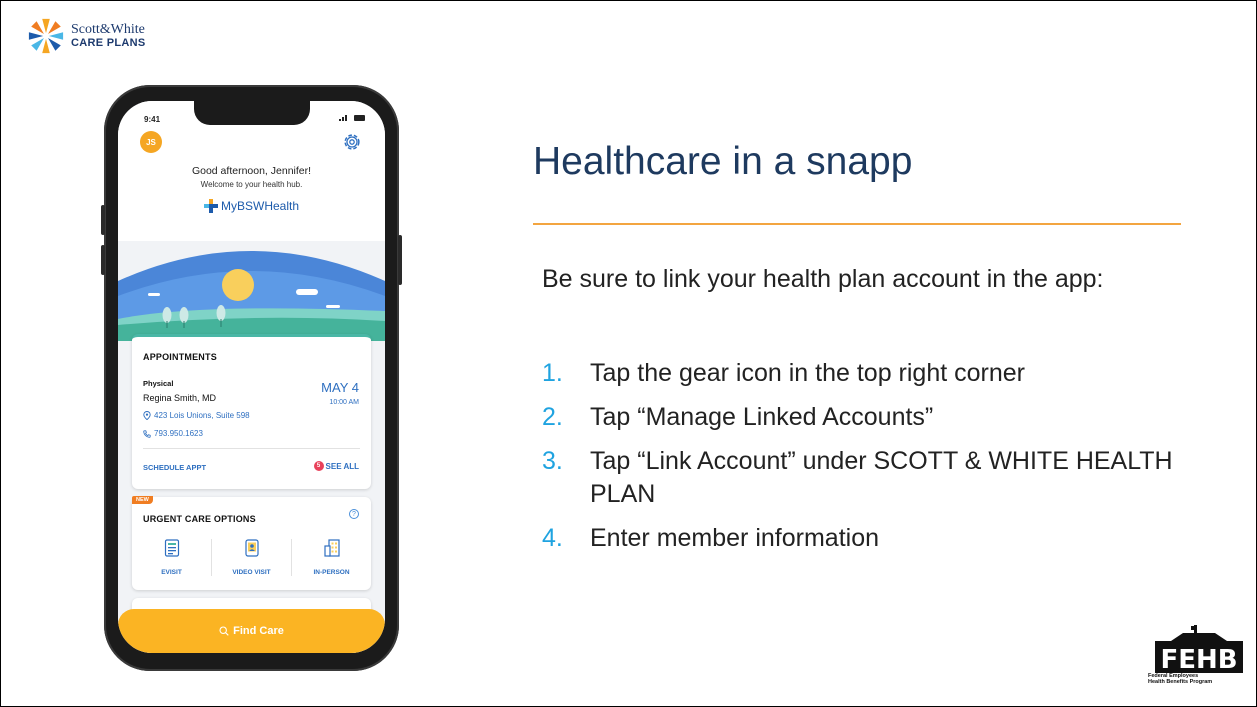 The width and height of the screenshot is (1257, 707). What do you see at coordinates (342, 466) in the screenshot?
I see `see-all-label: SEE ALL` at bounding box center [342, 466].